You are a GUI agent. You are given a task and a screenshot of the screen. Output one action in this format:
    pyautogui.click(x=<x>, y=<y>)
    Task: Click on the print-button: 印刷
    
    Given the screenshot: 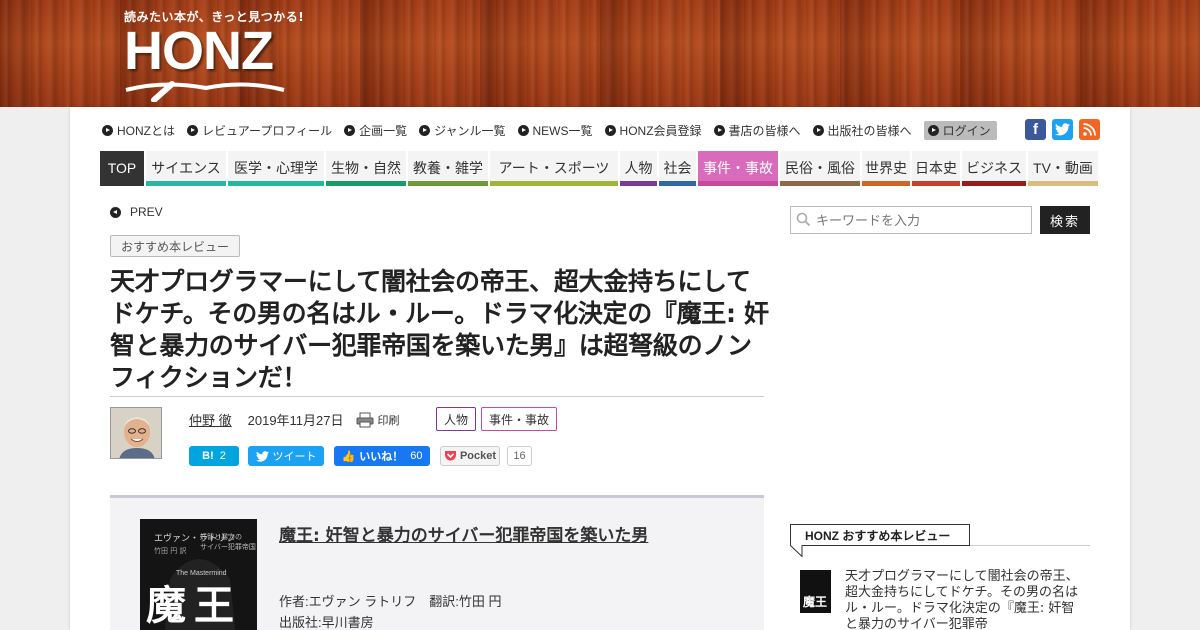 What is the action you would take?
    pyautogui.click(x=378, y=420)
    